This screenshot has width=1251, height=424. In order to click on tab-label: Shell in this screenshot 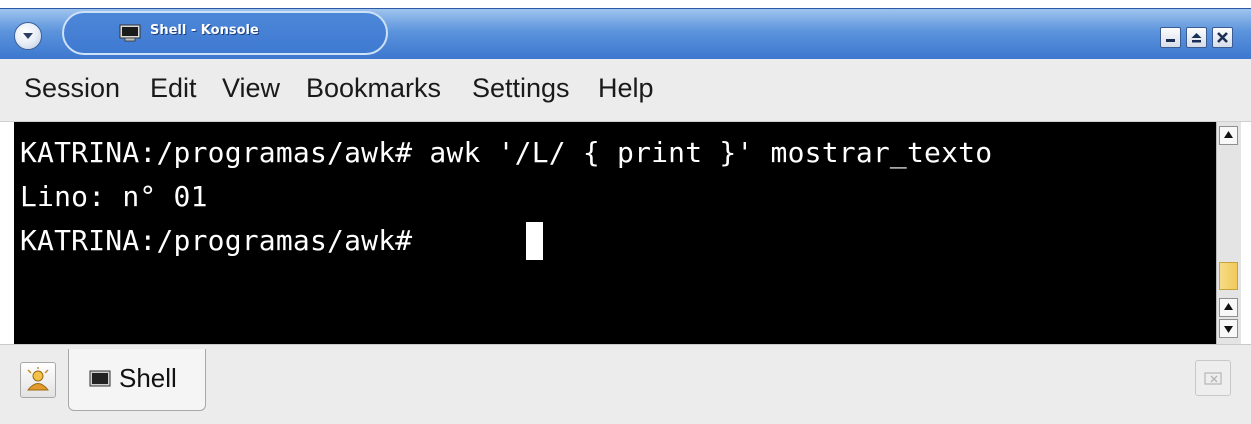, I will do `click(148, 378)`.